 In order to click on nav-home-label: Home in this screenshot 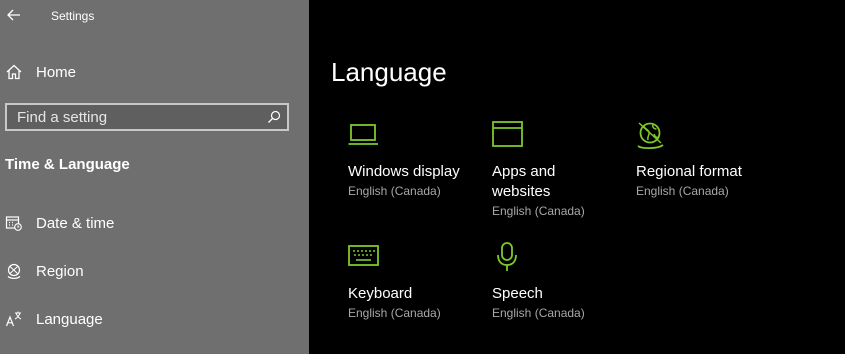, I will do `click(56, 72)`.